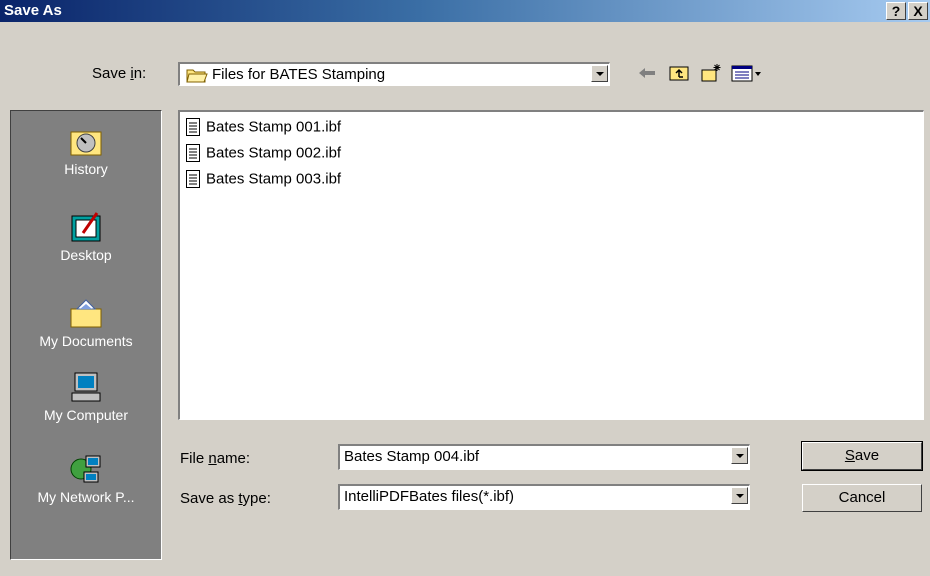 The image size is (930, 576). Describe the element at coordinates (274, 127) in the screenshot. I see `file-name: Bates Stamp 001.ibf` at that location.